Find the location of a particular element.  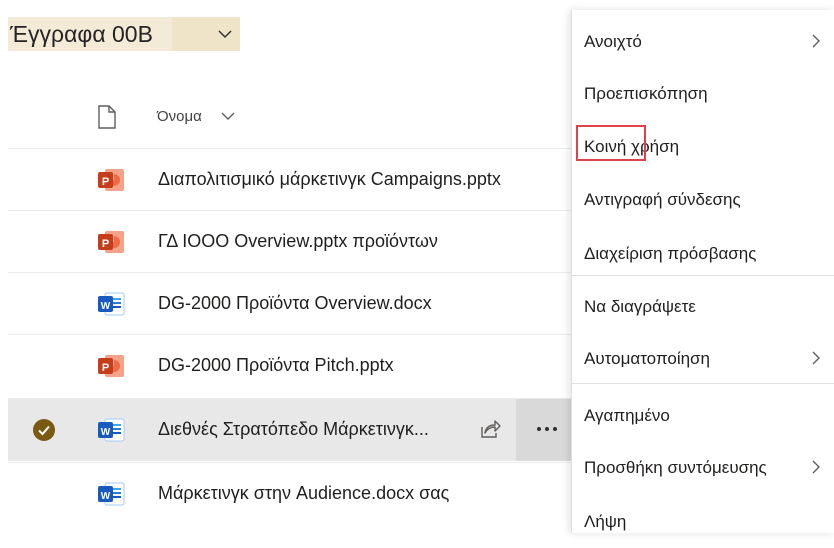

menu-item-label: Λήψη is located at coordinates (605, 521).